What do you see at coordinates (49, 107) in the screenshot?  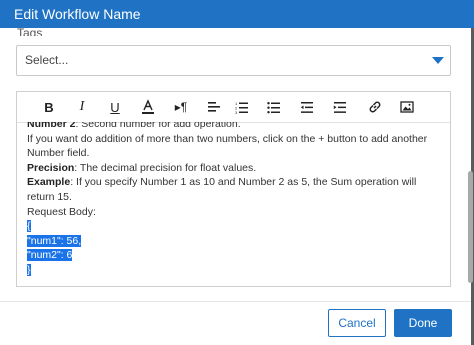 I see `bold-icon: B` at bounding box center [49, 107].